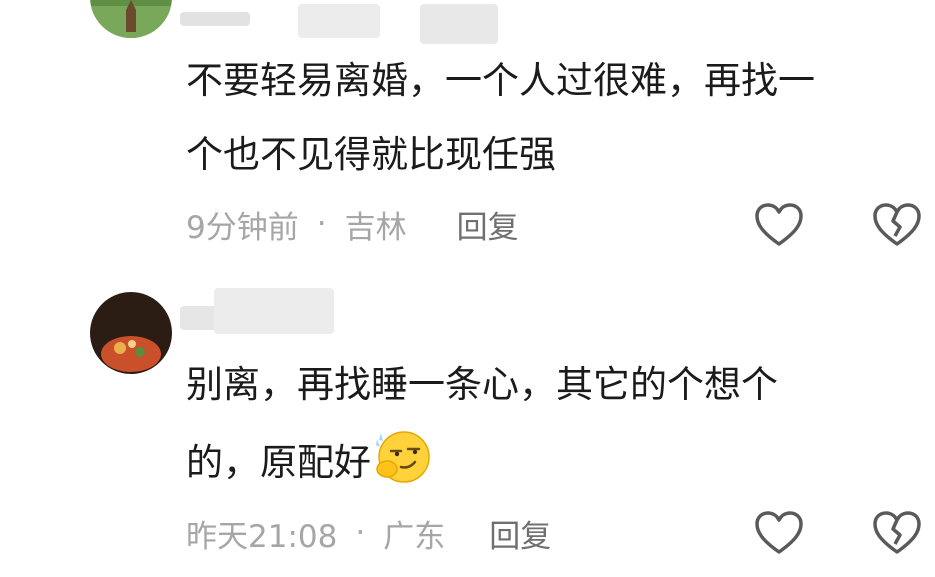 The height and width of the screenshot is (577, 935). What do you see at coordinates (242, 227) in the screenshot?
I see `comment-time: 9分钟前` at bounding box center [242, 227].